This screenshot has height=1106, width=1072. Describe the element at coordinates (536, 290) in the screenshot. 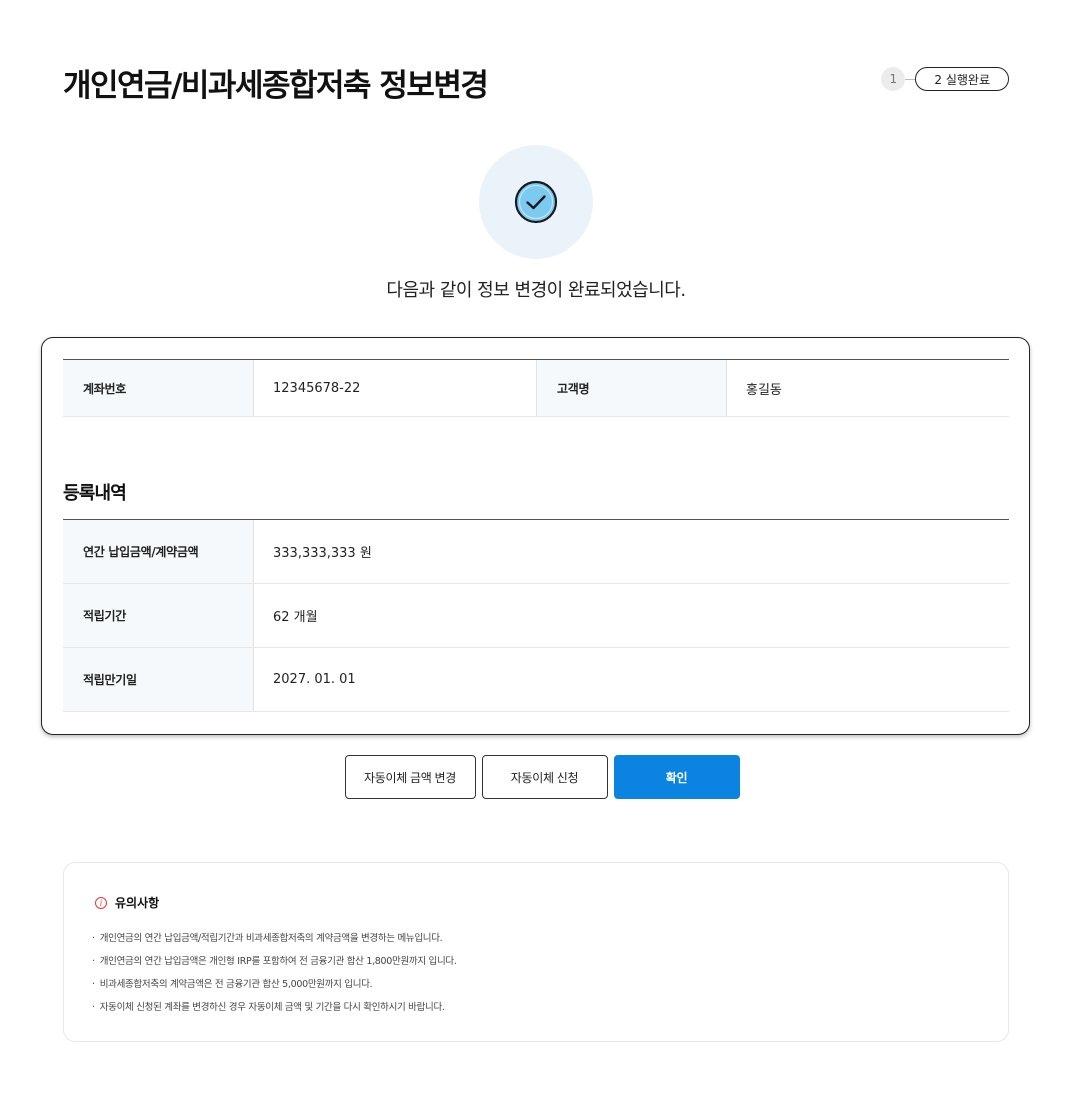

I see `completion-message: 다음과 같이 정보 변경이 완료되었습니다.` at that location.